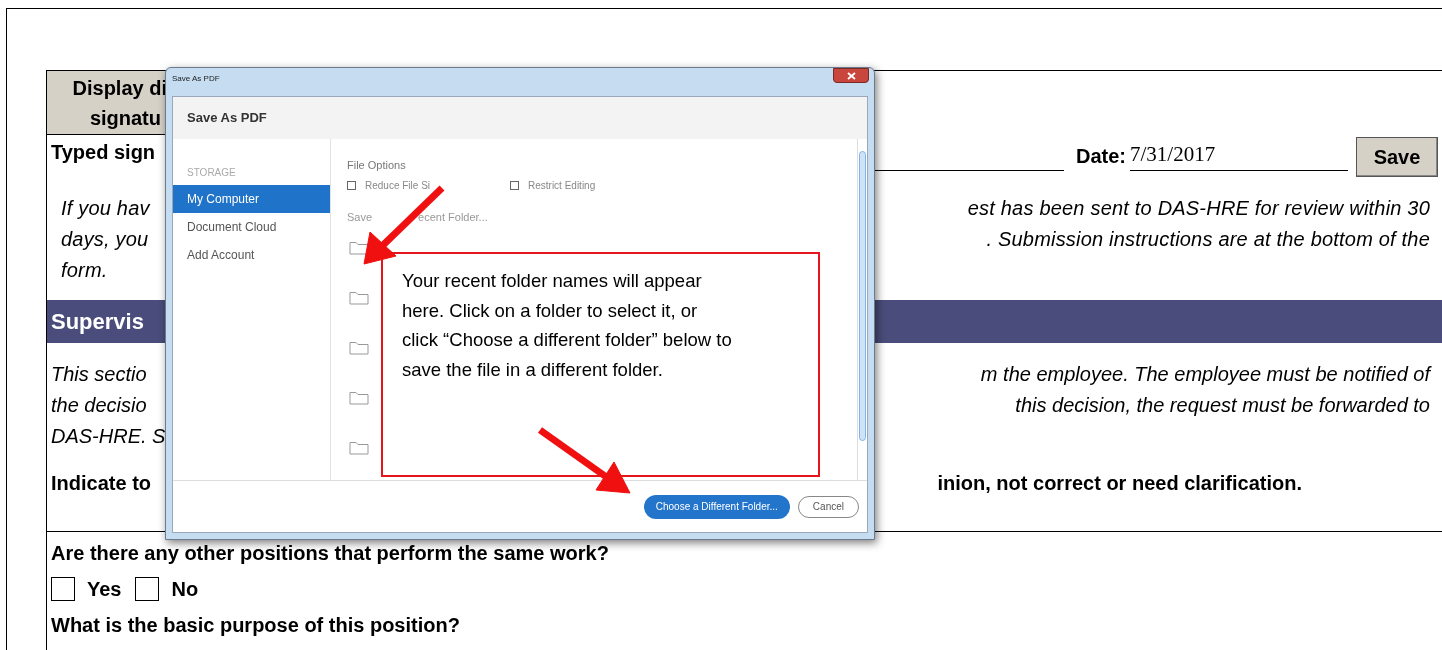  I want to click on save-button: Save, so click(1397, 157).